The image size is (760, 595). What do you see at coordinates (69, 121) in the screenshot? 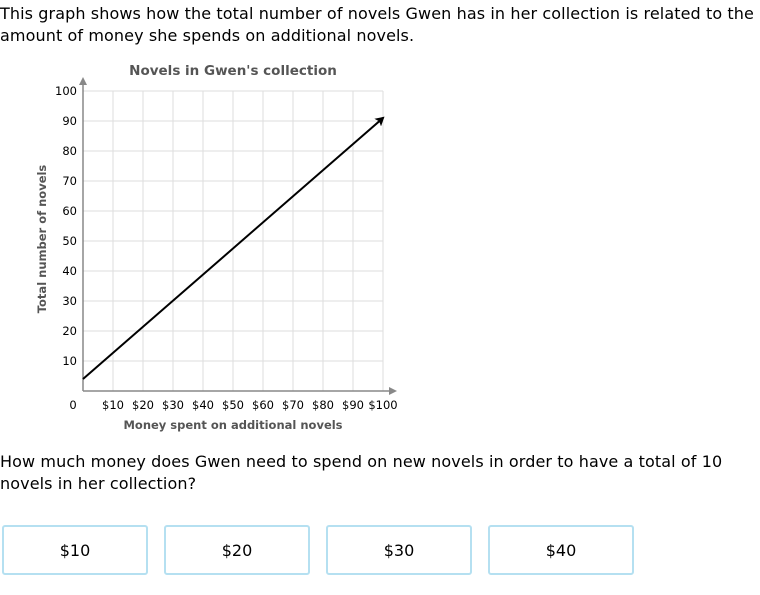
I see `y-tick-label: 90` at bounding box center [69, 121].